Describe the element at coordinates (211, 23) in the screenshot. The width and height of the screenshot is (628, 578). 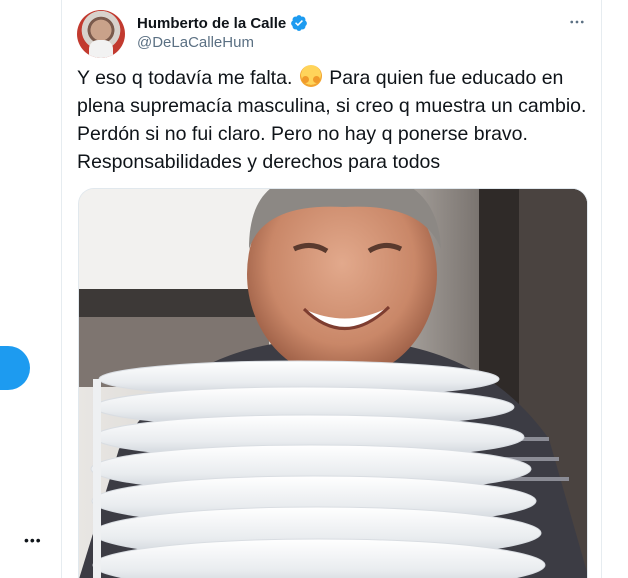
I see `author-display-name: Humberto de la Calle` at that location.